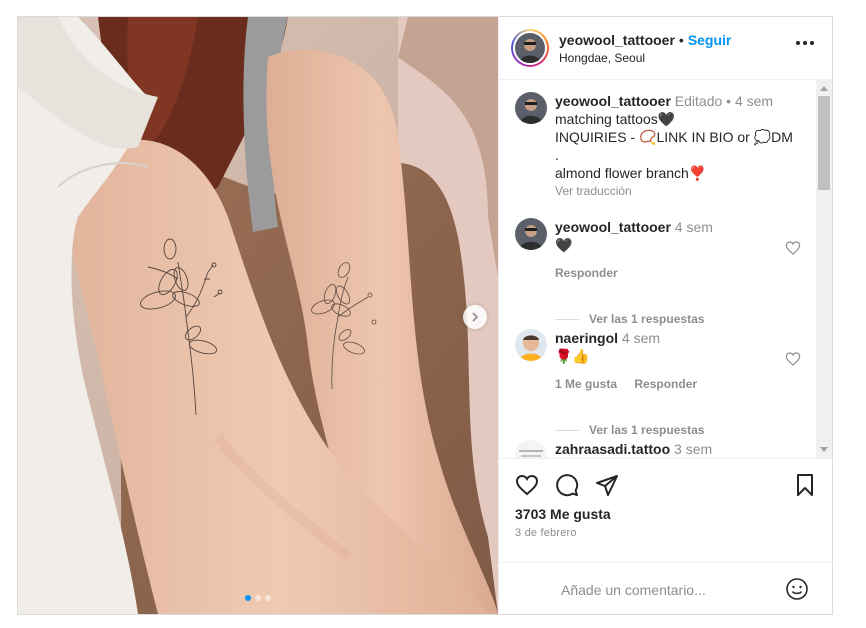 This screenshot has width=866, height=628. I want to click on follow-button: Seguir, so click(710, 40).